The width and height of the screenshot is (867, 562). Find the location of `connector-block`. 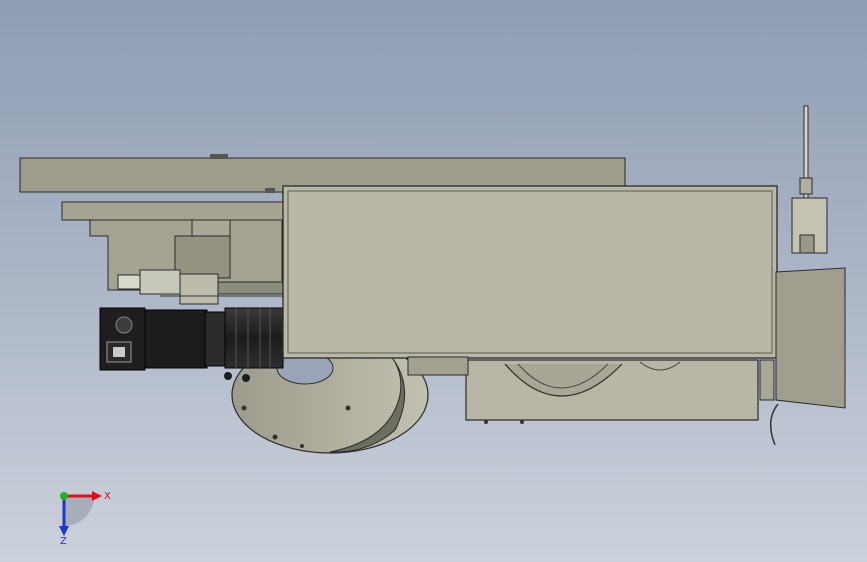

connector-block is located at coordinates (199, 289).